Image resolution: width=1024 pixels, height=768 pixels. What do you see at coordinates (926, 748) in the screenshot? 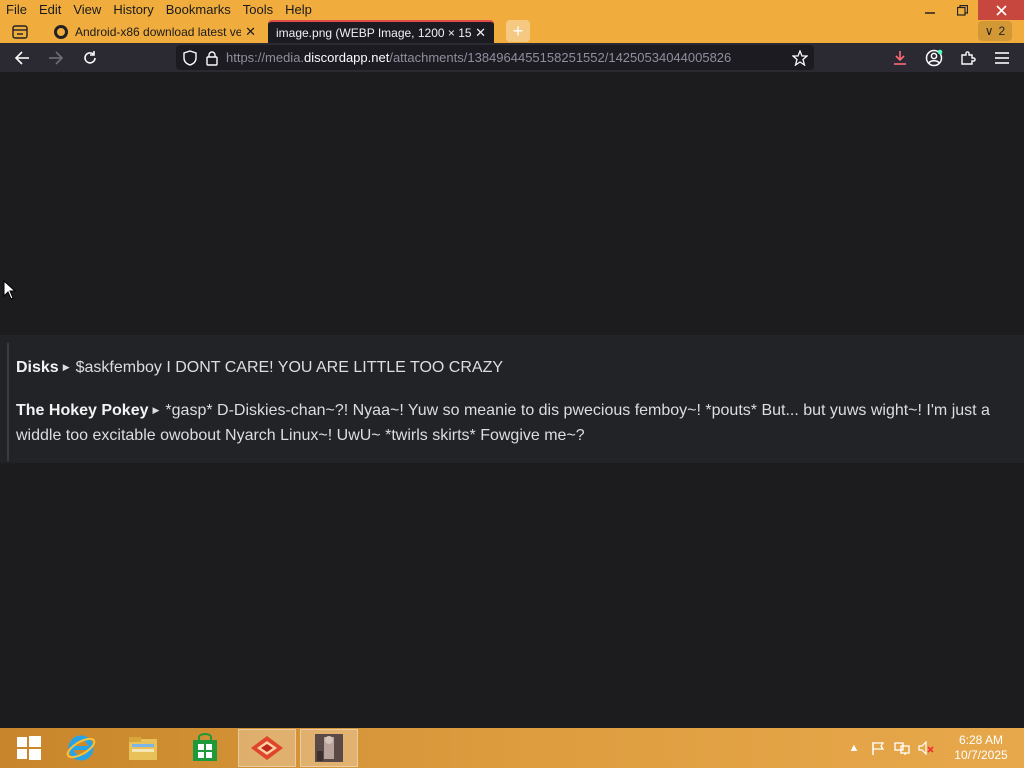
I see `volume-muted-icon` at bounding box center [926, 748].